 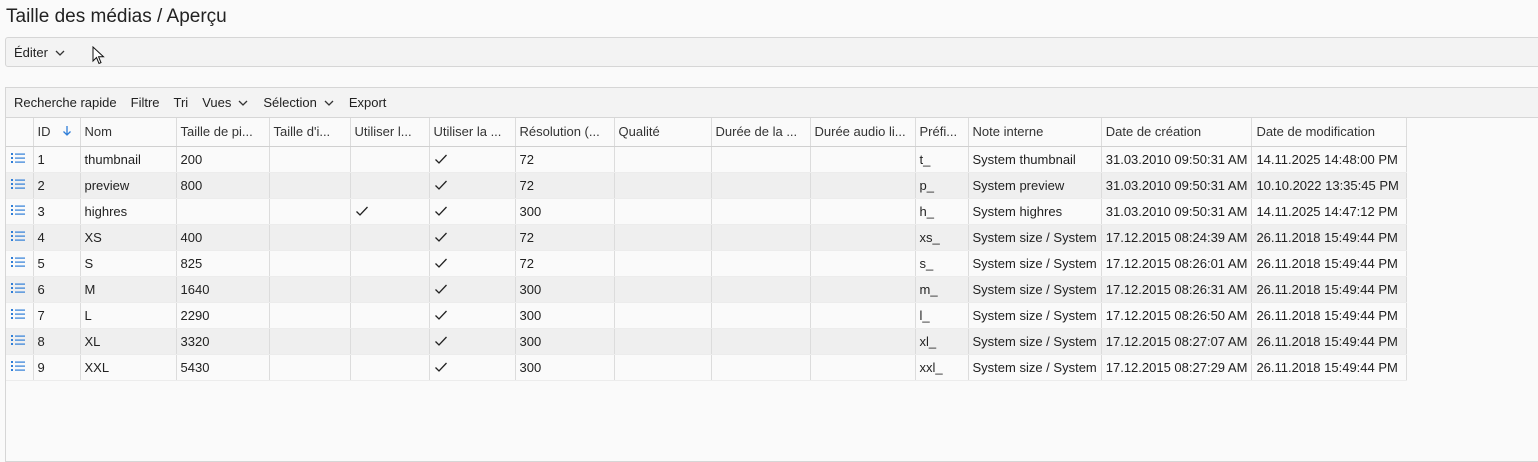 I want to click on cell-pixel-size: 825, so click(x=223, y=263).